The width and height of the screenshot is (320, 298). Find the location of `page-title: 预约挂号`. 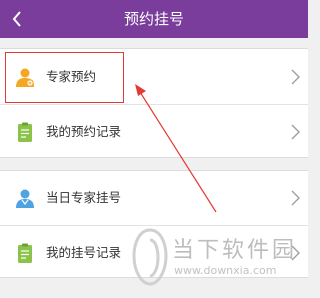

page-title: 预约挂号 is located at coordinates (153, 19).